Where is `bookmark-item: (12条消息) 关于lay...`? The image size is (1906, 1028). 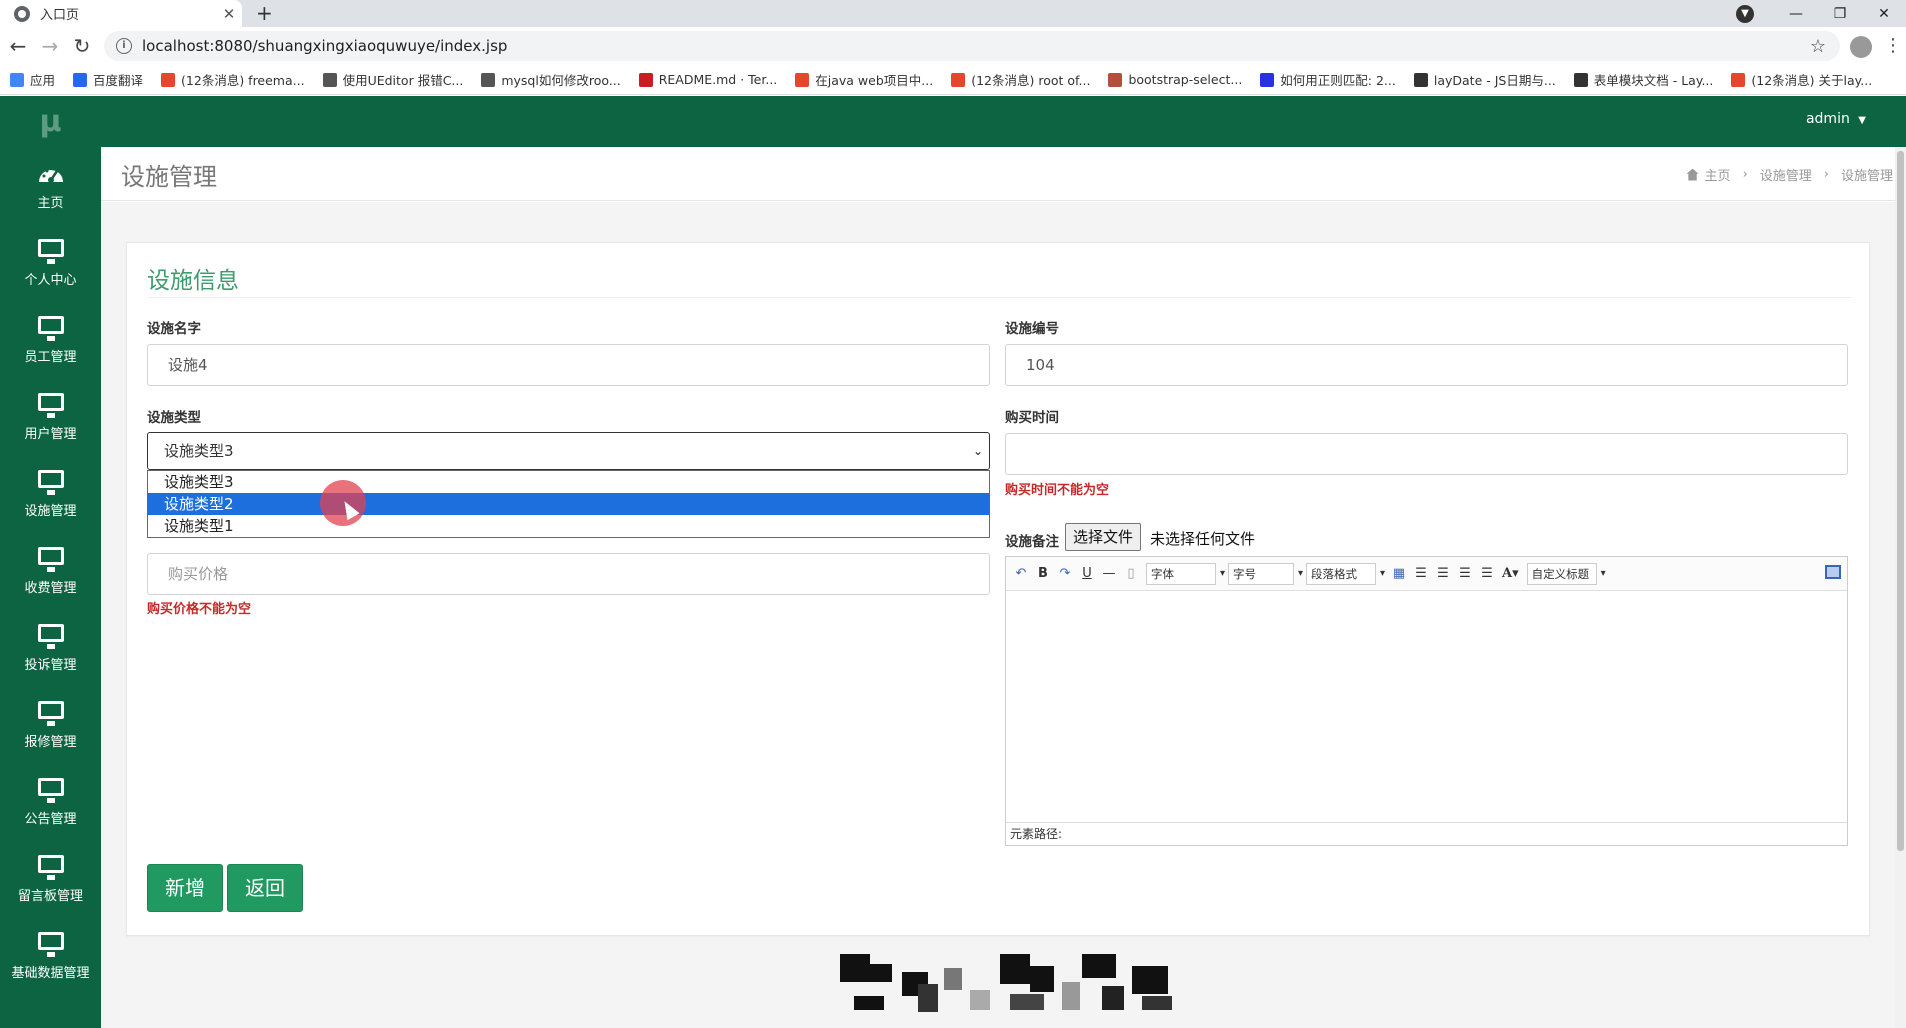
bookmark-item: (12条消息) 关于lay... is located at coordinates (1801, 79).